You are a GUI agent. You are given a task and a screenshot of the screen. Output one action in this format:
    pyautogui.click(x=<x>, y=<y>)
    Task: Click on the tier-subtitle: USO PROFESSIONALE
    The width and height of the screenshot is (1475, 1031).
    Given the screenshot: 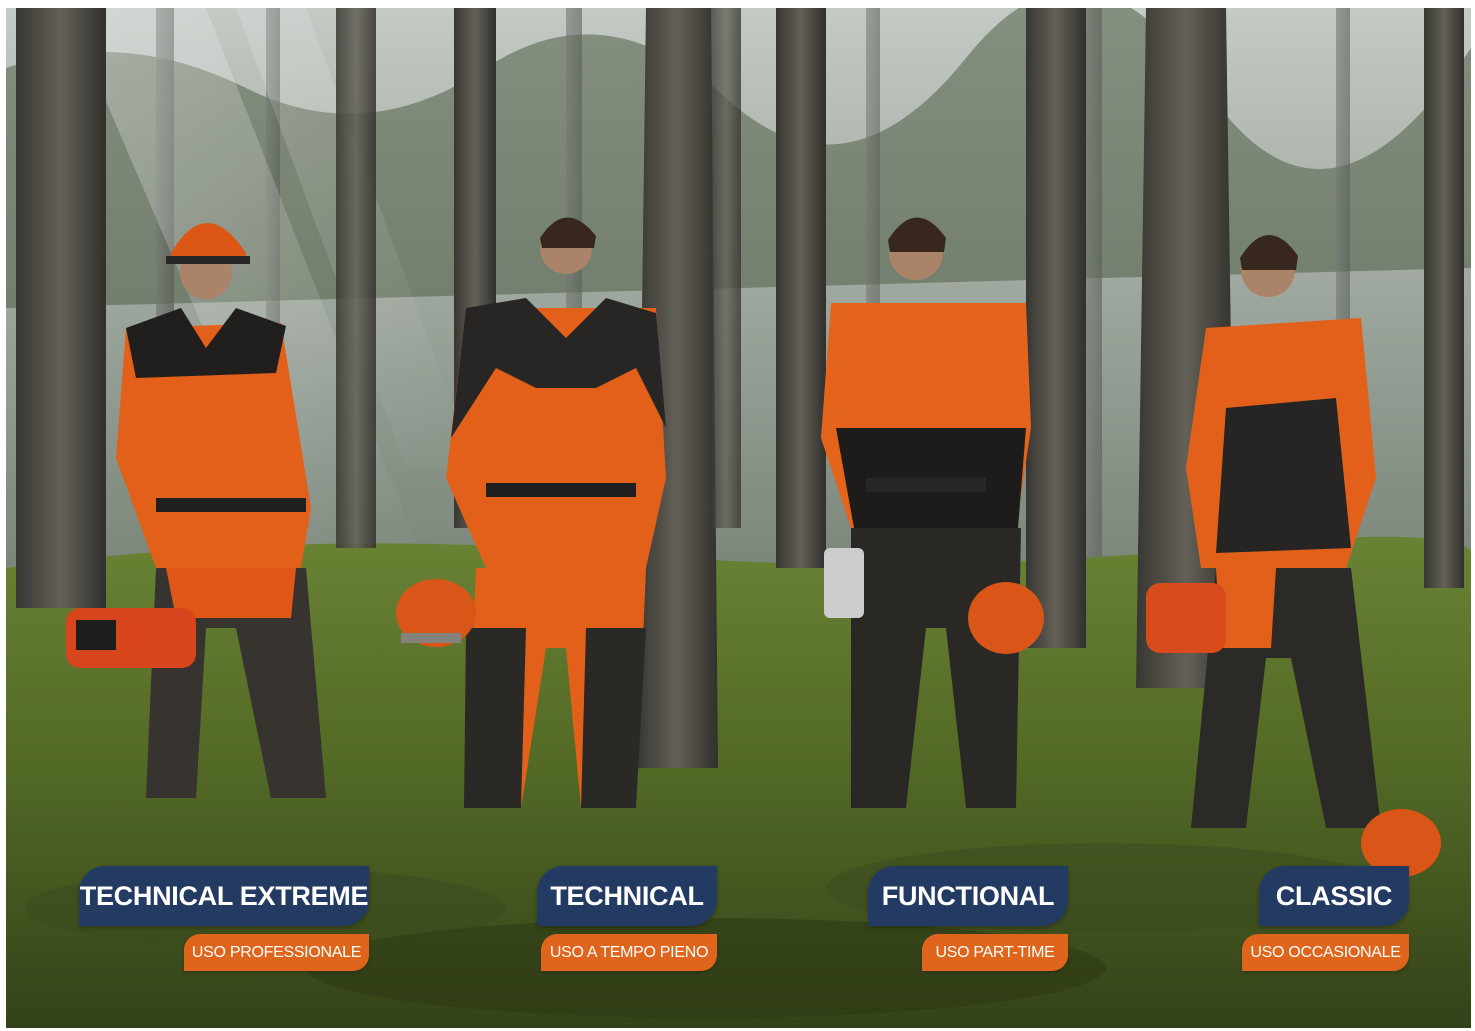 What is the action you would take?
    pyautogui.click(x=276, y=952)
    